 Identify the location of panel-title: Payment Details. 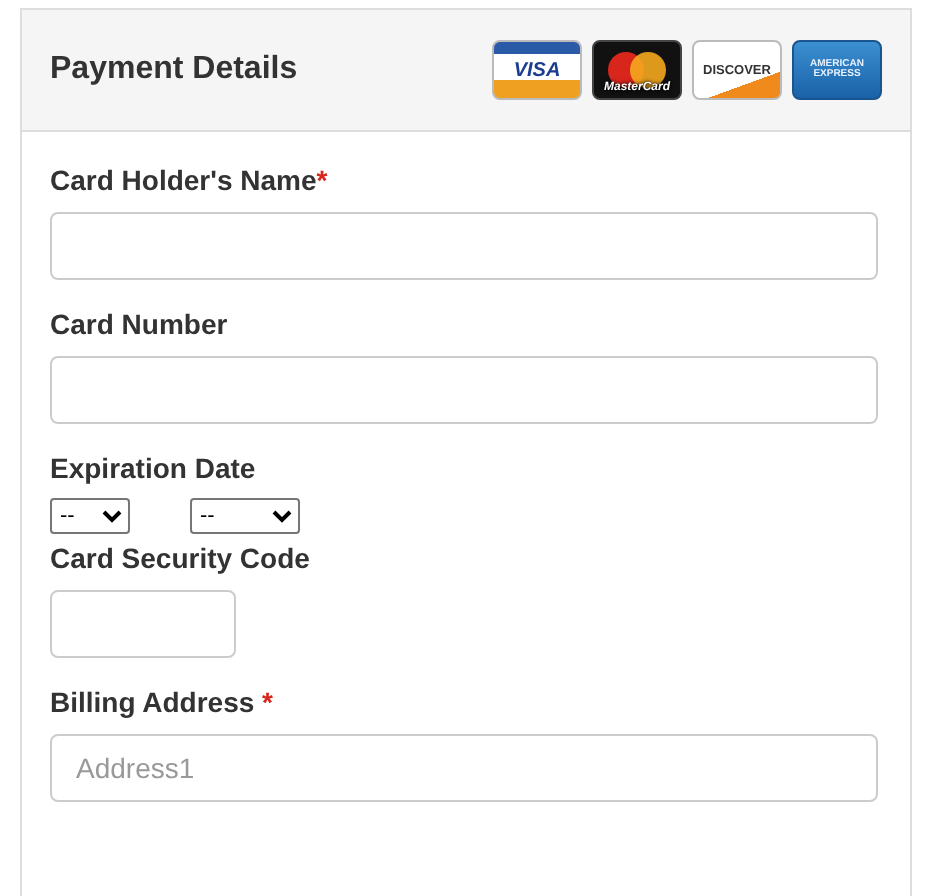
(174, 70).